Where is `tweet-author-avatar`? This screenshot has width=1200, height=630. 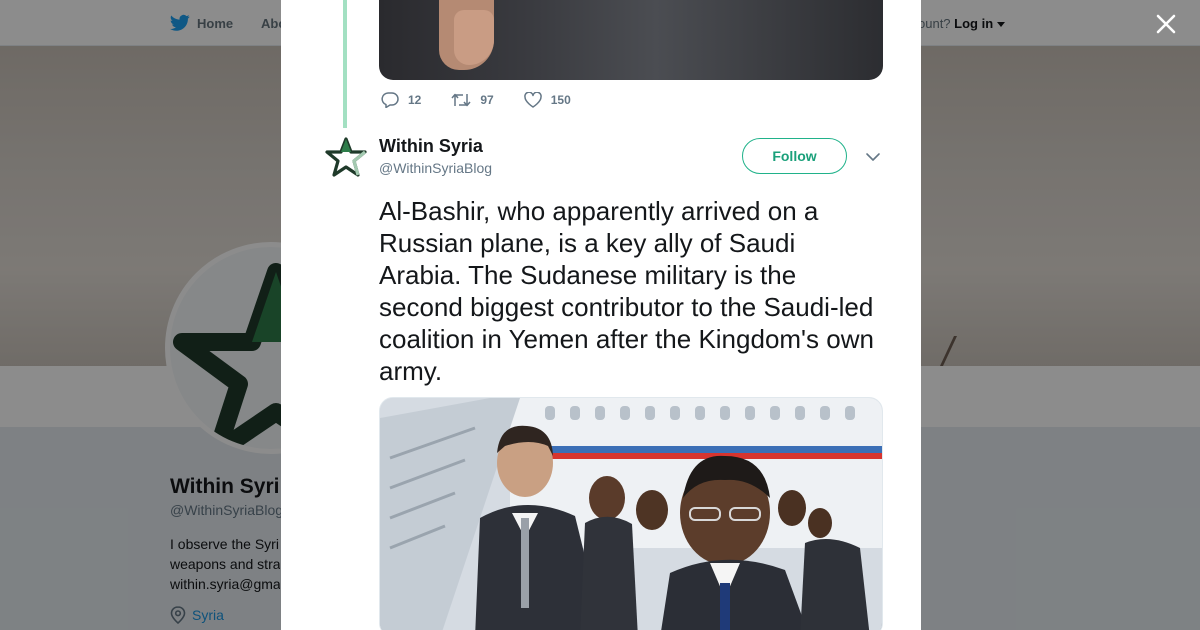
tweet-author-avatar is located at coordinates (346, 157).